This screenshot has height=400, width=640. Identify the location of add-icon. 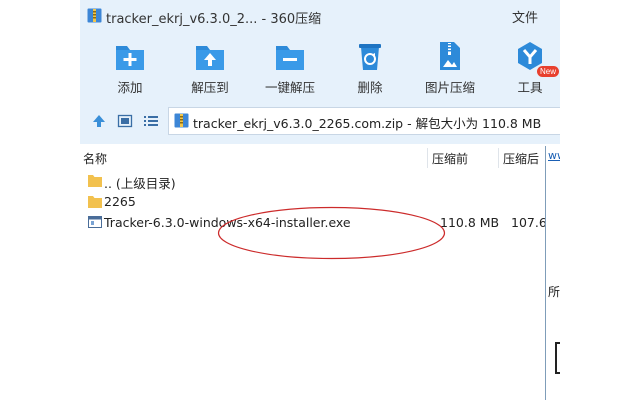
(130, 58).